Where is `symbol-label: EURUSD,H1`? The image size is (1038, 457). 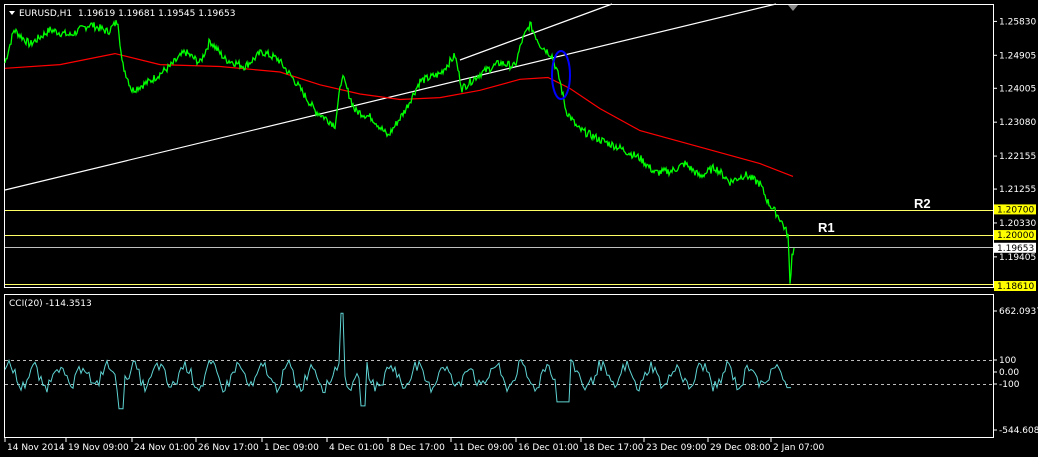
symbol-label: EURUSD,H1 is located at coordinates (45, 14).